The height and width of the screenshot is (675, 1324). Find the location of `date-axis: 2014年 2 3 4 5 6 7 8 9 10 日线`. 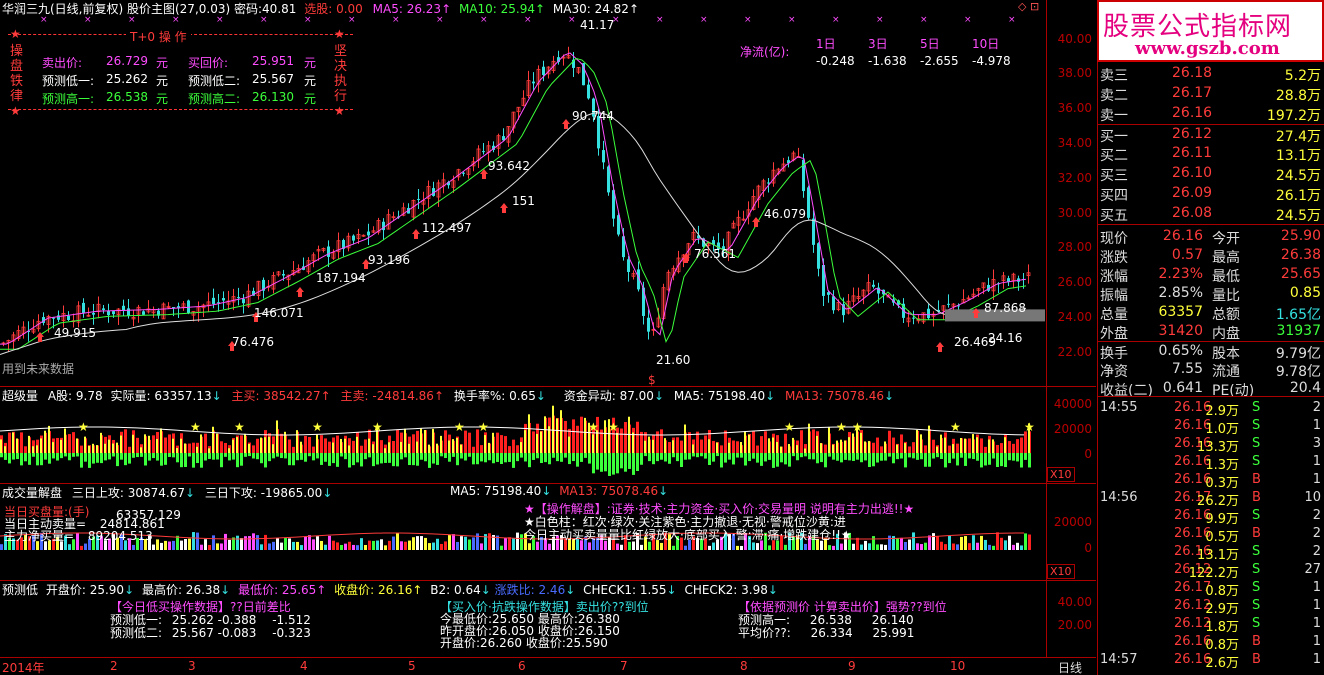

date-axis: 2014年 2 3 4 5 6 7 8 9 10 日线 is located at coordinates (548, 666).